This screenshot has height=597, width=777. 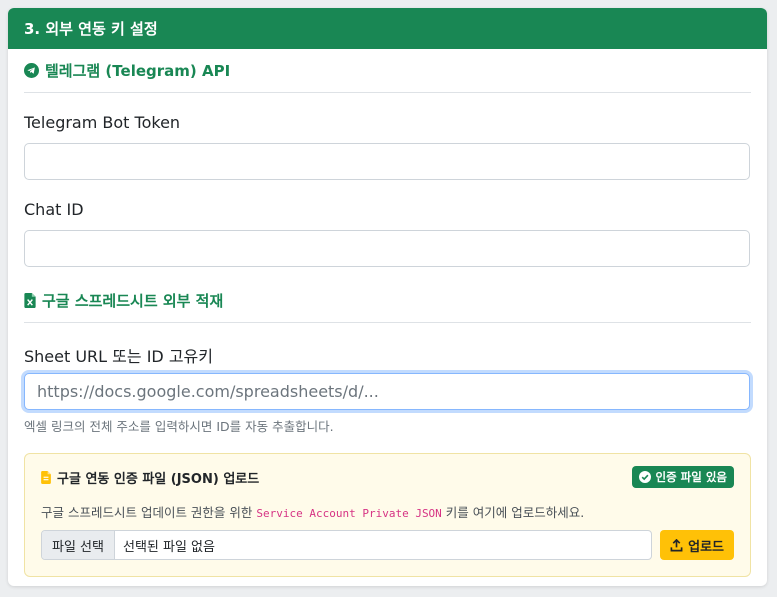 I want to click on upload-title: 구글 연동 인증 파일 (JSON) 업로드, so click(x=150, y=477).